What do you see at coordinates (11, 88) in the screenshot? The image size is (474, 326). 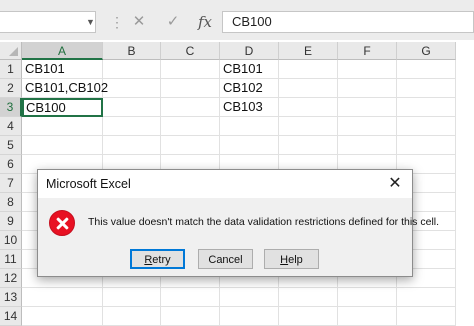 I see `row-header-2: 2` at bounding box center [11, 88].